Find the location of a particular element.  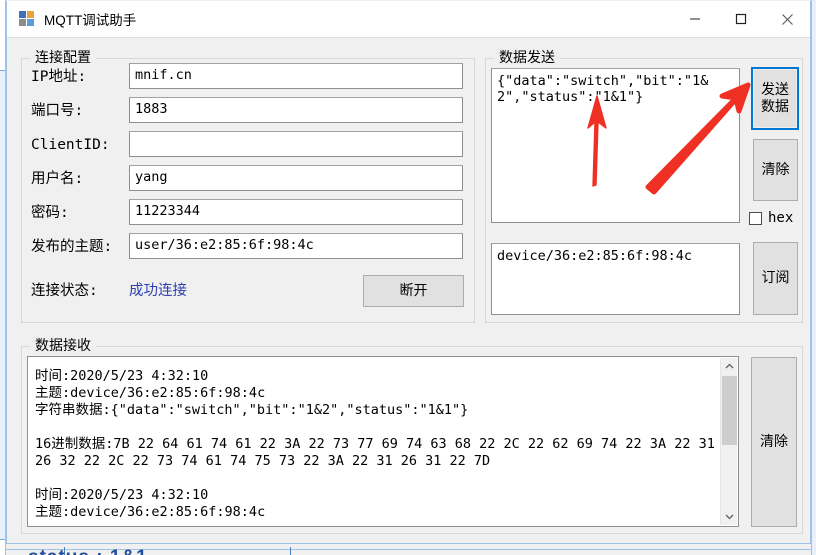

background-window-right-edge is located at coordinates (813, 277).